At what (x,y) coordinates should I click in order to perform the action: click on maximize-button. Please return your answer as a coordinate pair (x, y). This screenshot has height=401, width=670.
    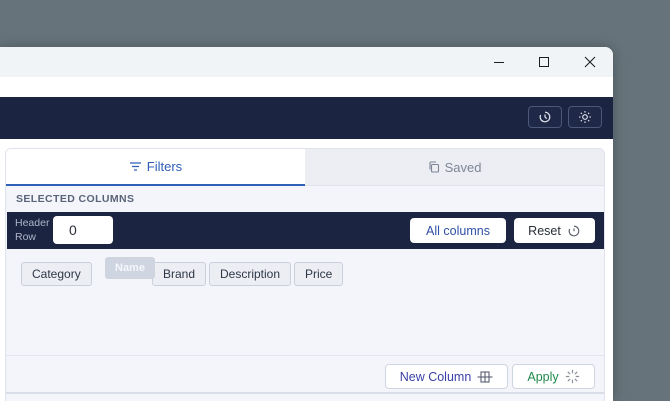
    Looking at the image, I should click on (544, 62).